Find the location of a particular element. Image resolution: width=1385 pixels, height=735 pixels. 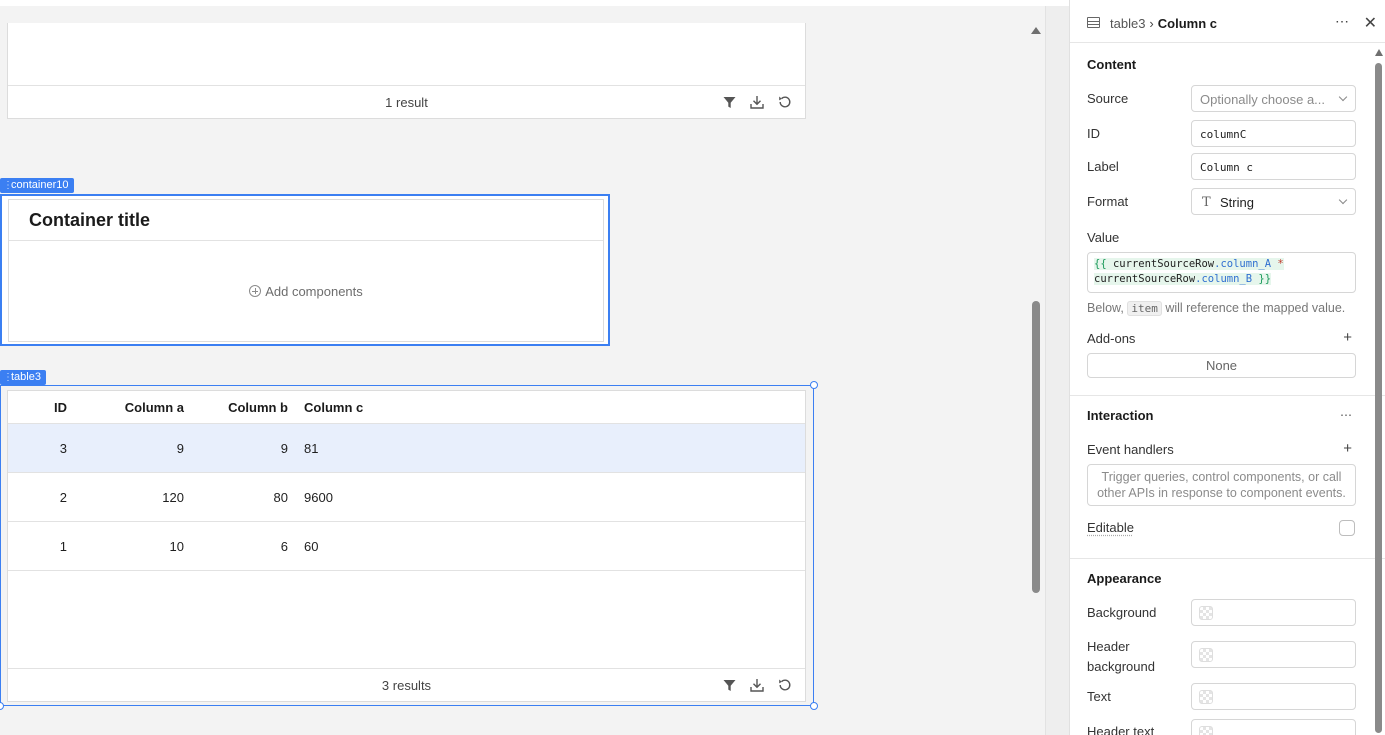

format-select: T String is located at coordinates (1273, 201).